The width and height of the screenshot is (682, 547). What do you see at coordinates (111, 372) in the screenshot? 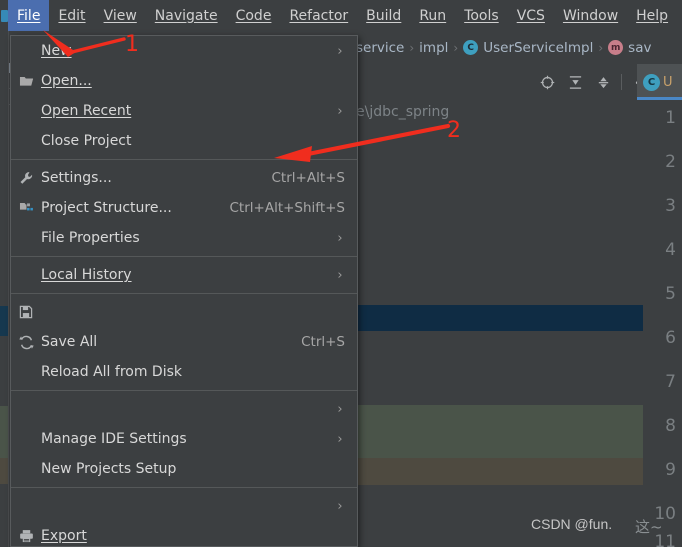
I see `menu-item-invalidate-caches-label: Reload All from Disk` at bounding box center [111, 372].